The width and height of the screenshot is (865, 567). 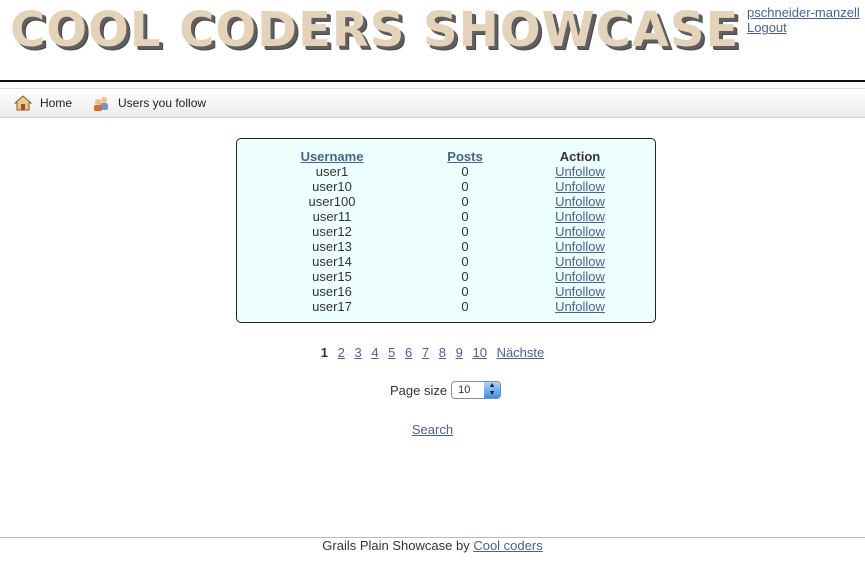 I want to click on table-row: user15 0 Unfollow, so click(x=447, y=276).